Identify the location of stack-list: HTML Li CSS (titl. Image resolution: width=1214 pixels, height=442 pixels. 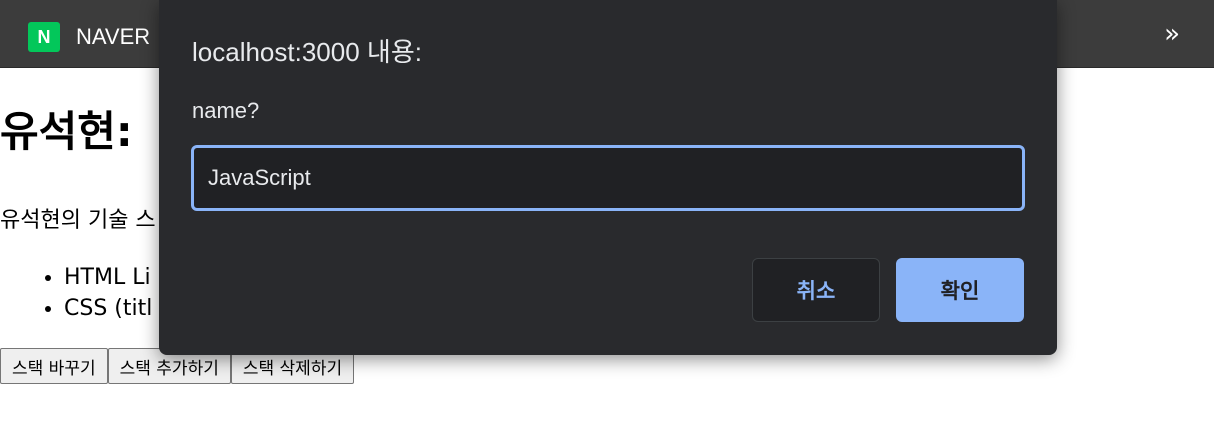
(76, 293).